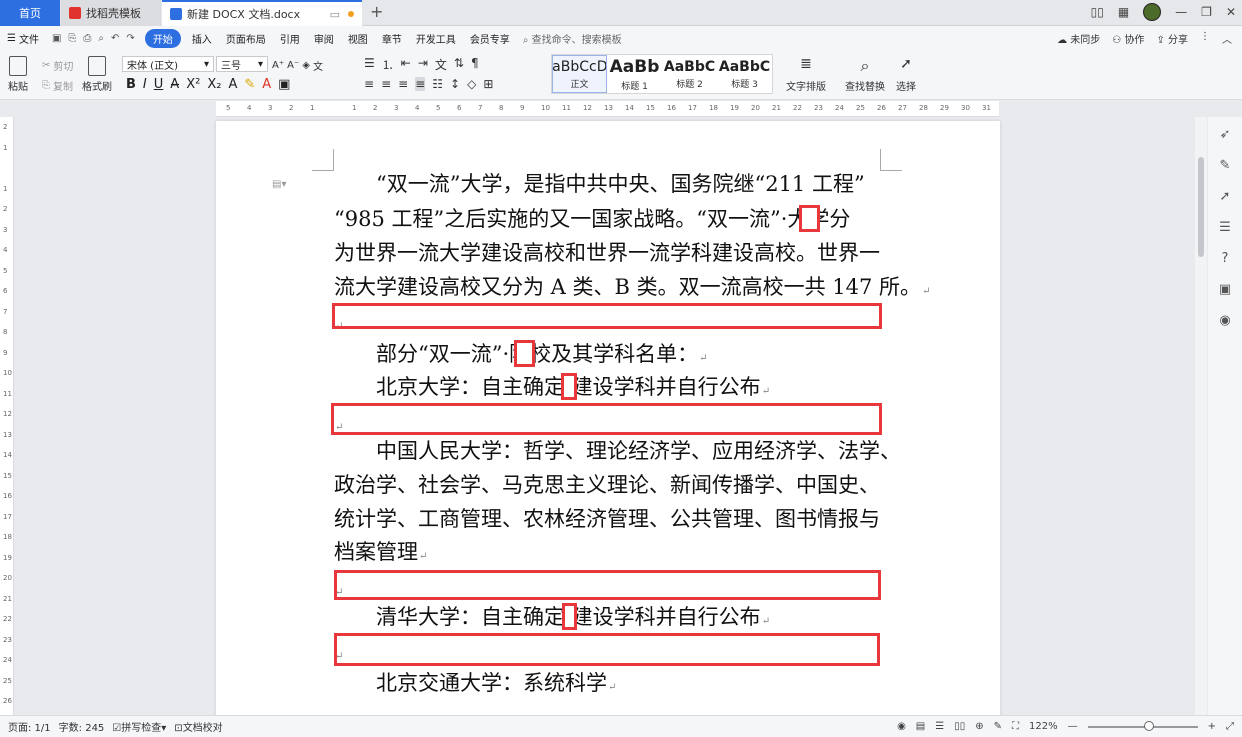  I want to click on number-list-icon: ⒈, so click(388, 64).